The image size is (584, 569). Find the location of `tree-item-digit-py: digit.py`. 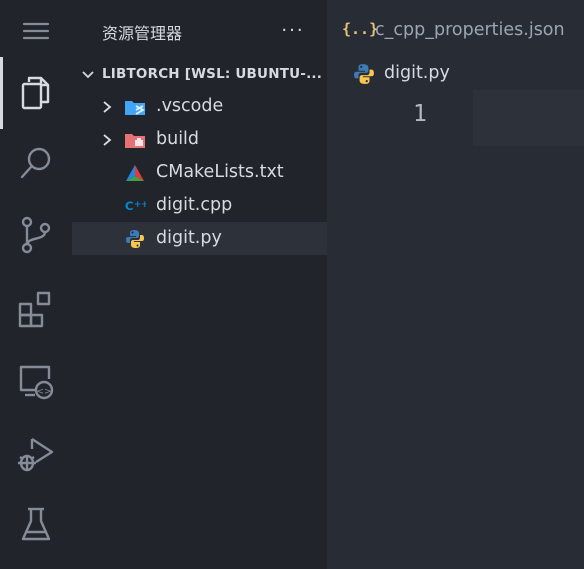

tree-item-digit-py: digit.py is located at coordinates (199, 238).